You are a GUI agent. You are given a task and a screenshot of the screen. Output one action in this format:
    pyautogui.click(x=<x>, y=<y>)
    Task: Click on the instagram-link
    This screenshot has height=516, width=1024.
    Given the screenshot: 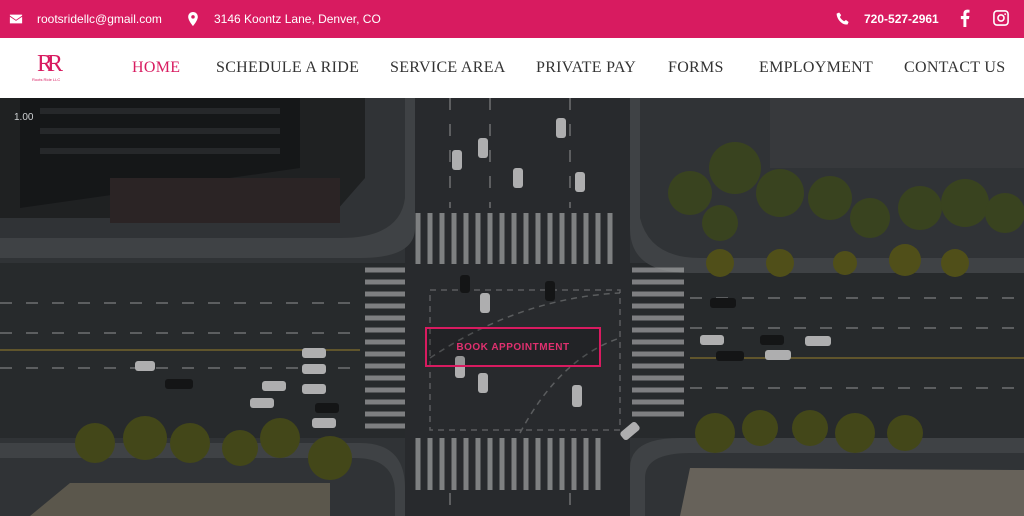 What is the action you would take?
    pyautogui.click(x=1001, y=19)
    